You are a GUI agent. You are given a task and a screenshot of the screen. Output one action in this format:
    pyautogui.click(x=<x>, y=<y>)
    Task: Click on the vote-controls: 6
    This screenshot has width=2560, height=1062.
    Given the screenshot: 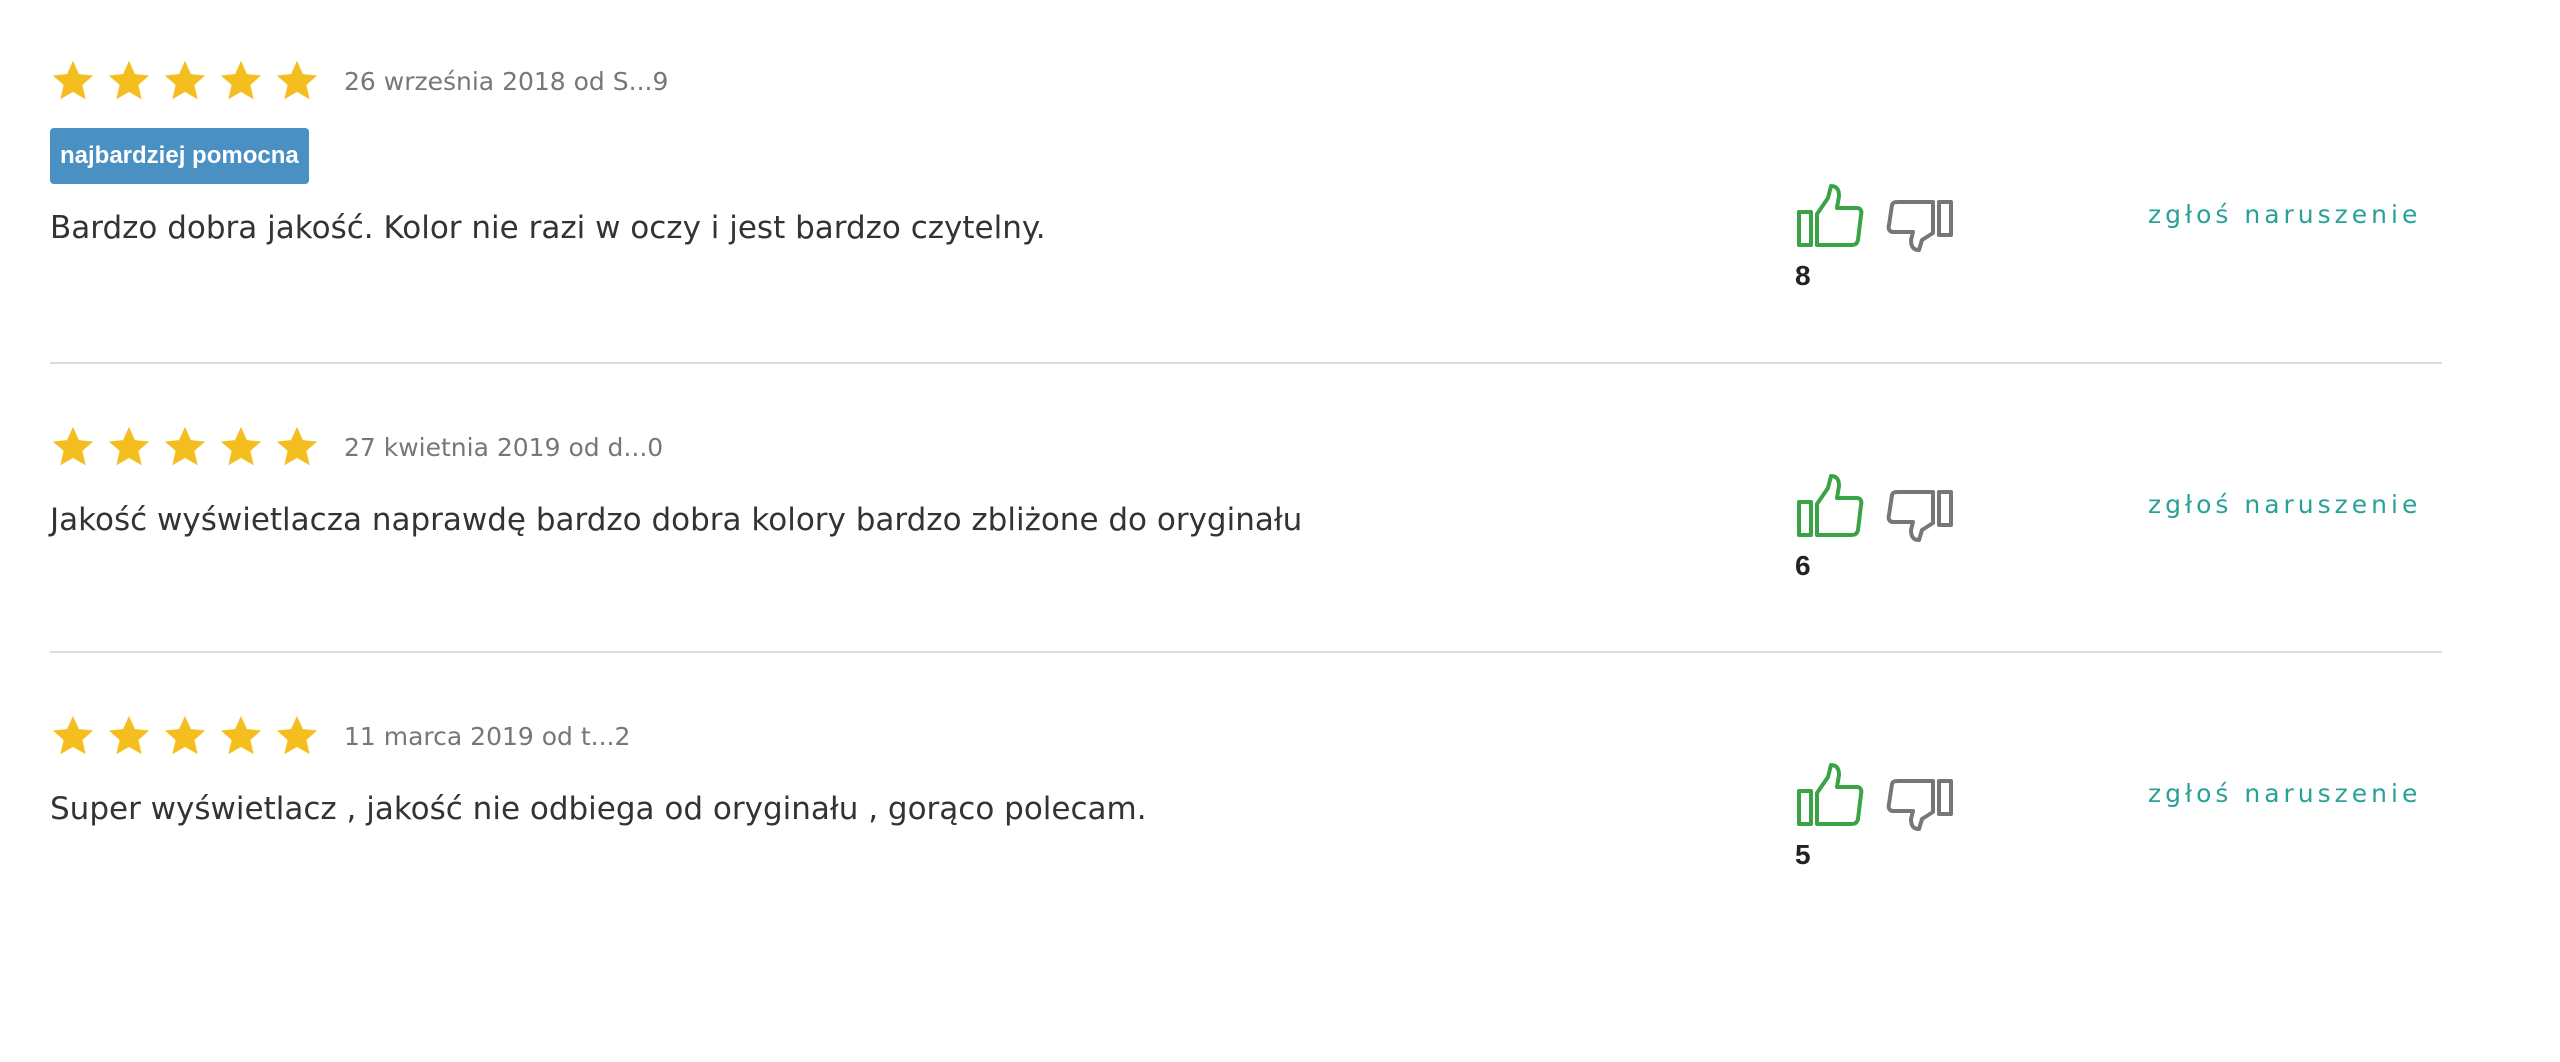 What is the action you would take?
    pyautogui.click(x=1915, y=527)
    